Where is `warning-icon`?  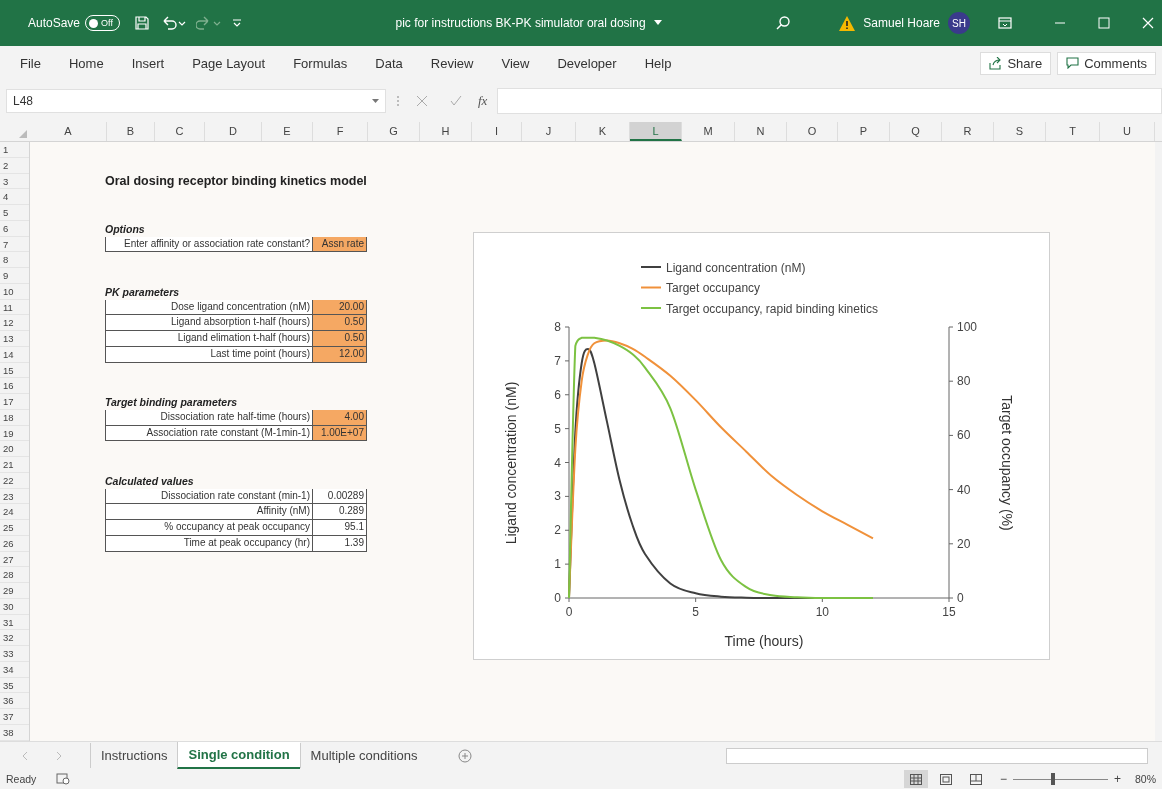
warning-icon is located at coordinates (847, 23).